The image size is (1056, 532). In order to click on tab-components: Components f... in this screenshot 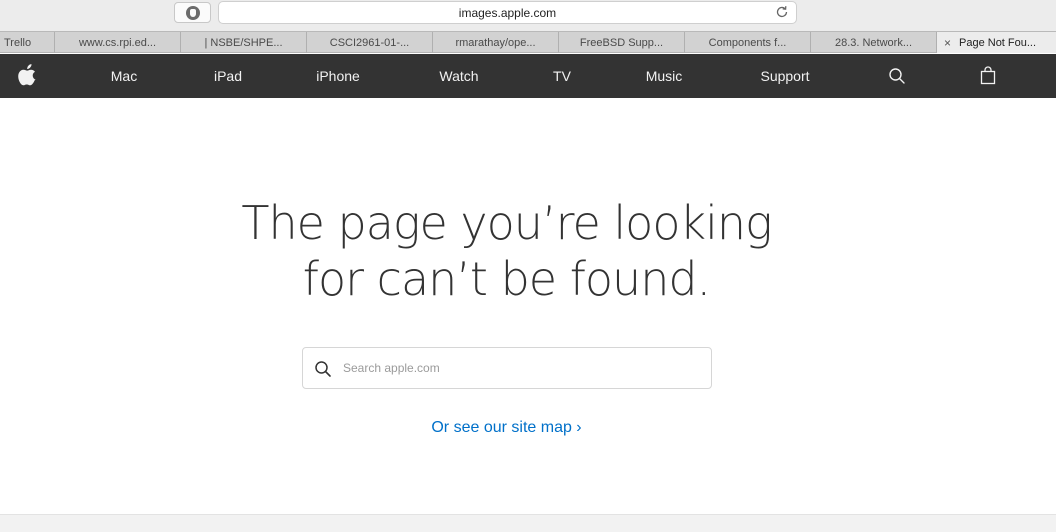, I will do `click(748, 42)`.